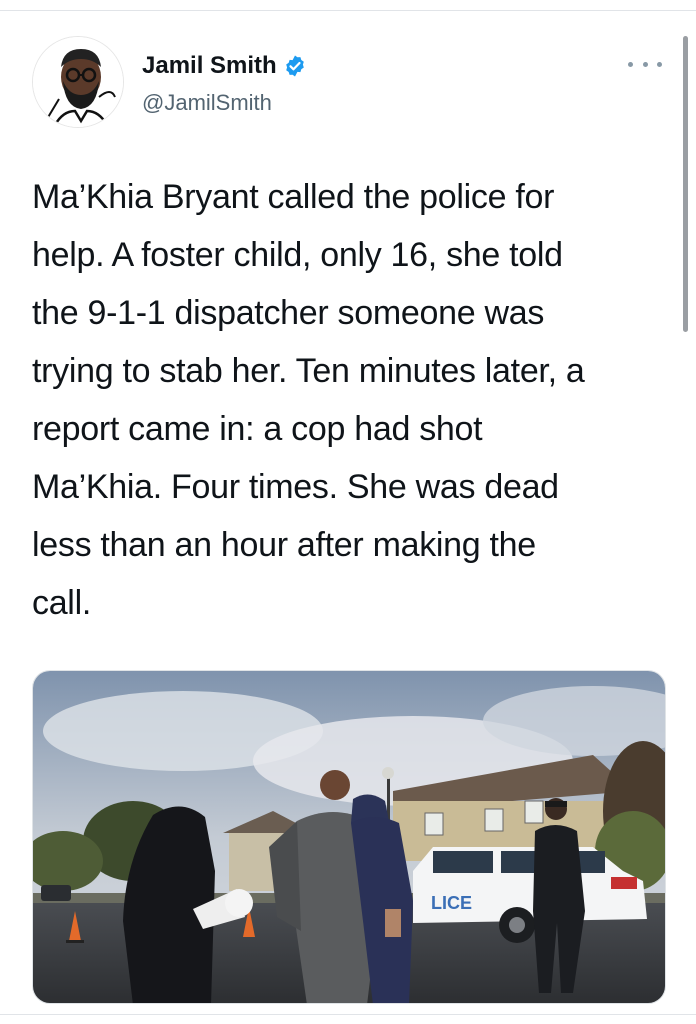  I want to click on tweet-text-line: the 9-1-1 dispatcher someone was, so click(288, 313).